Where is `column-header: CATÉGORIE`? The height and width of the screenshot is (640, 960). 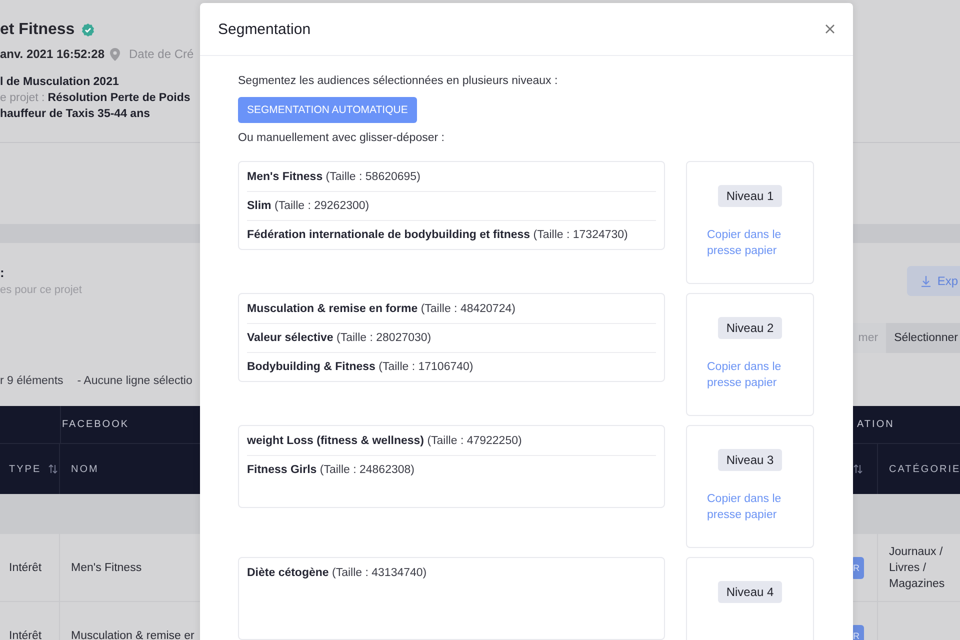 column-header: CATÉGORIE is located at coordinates (919, 469).